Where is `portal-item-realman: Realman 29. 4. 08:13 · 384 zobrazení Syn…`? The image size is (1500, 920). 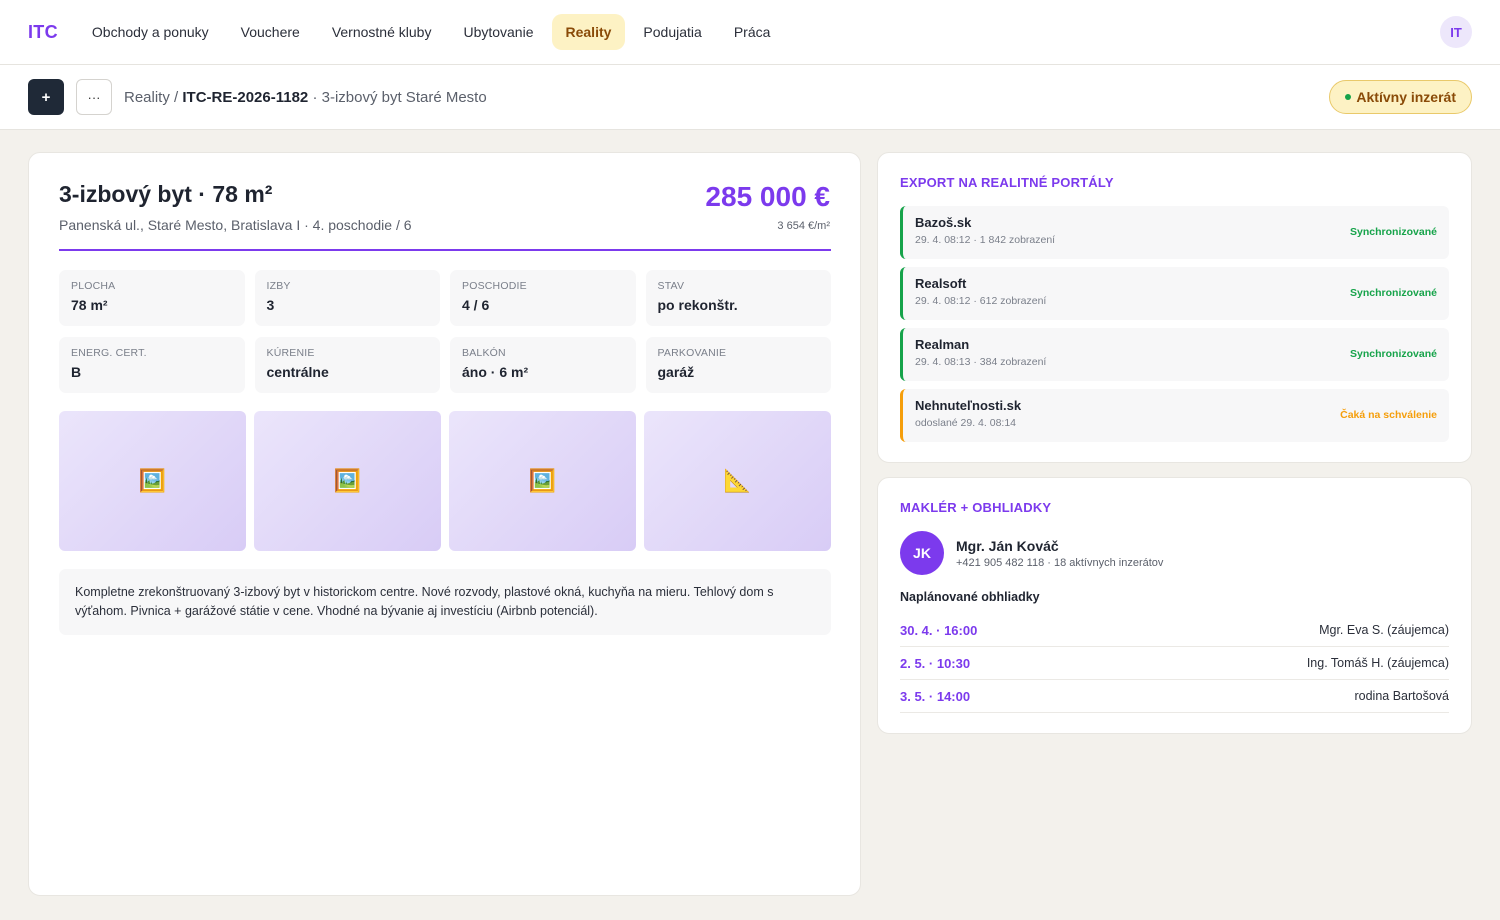
portal-item-realman: Realman 29. 4. 08:13 · 384 zobrazení Syn… is located at coordinates (1174, 354).